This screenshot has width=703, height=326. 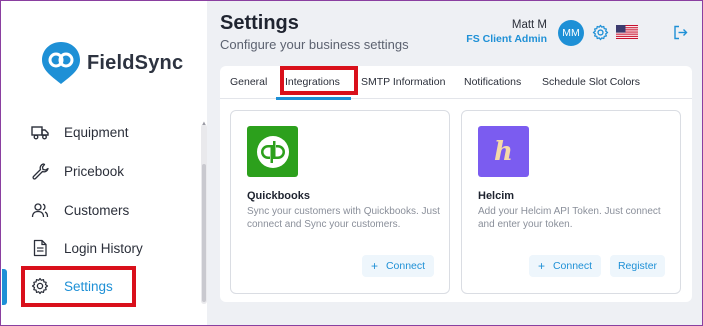 What do you see at coordinates (4, 287) in the screenshot?
I see `active-indicator` at bounding box center [4, 287].